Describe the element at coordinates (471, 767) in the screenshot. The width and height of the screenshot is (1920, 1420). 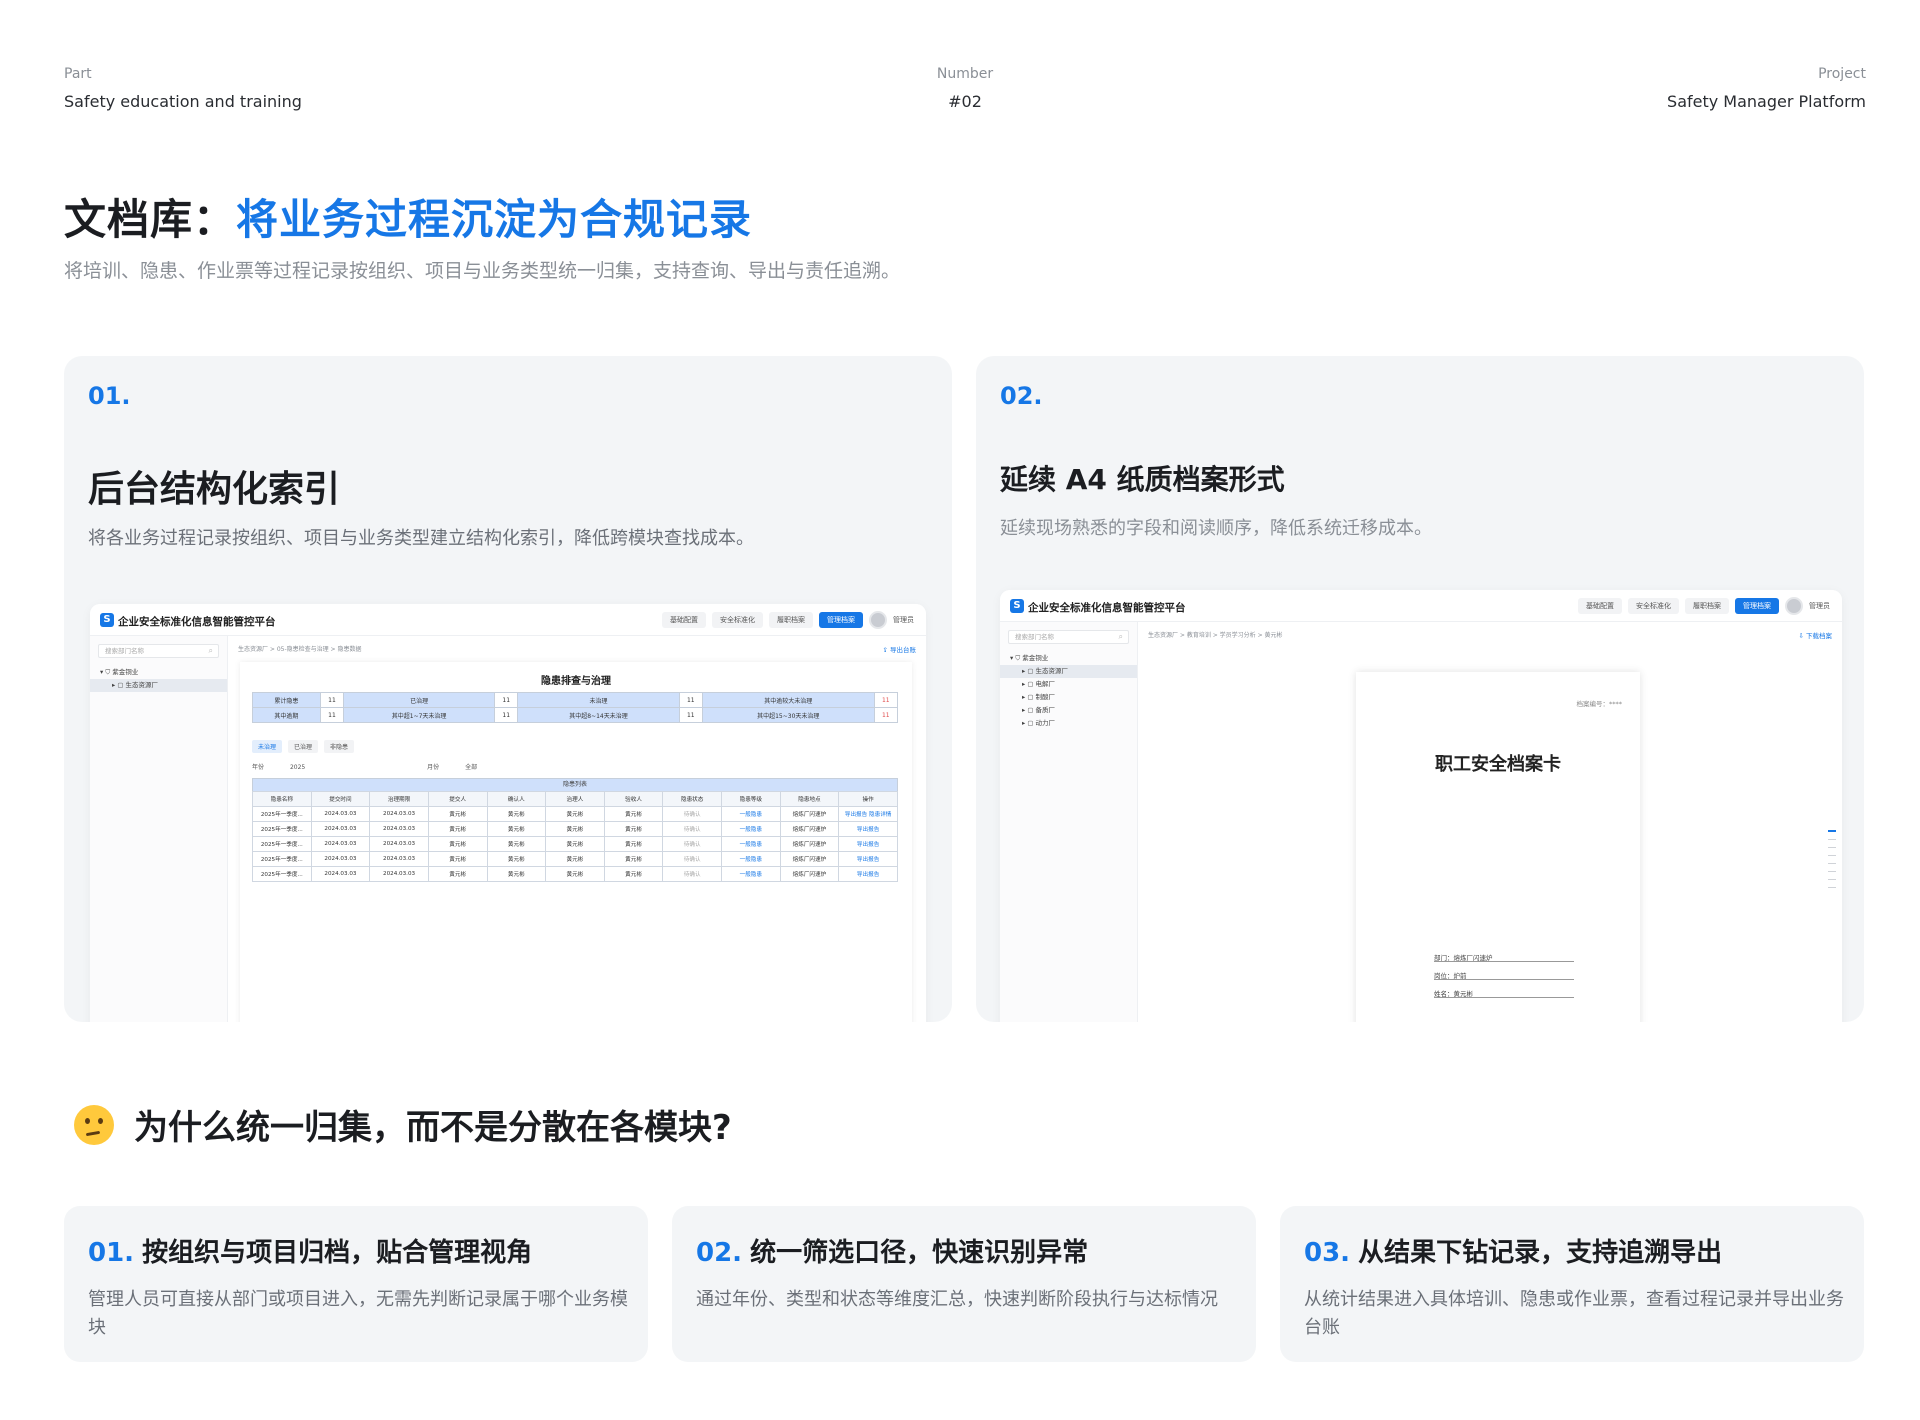
I see `month-select: 全部` at that location.